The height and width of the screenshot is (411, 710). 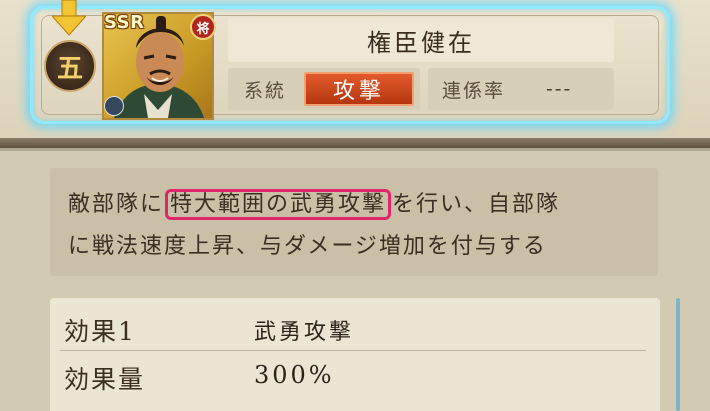 I want to click on lineage-value: 攻撃, so click(x=359, y=89).